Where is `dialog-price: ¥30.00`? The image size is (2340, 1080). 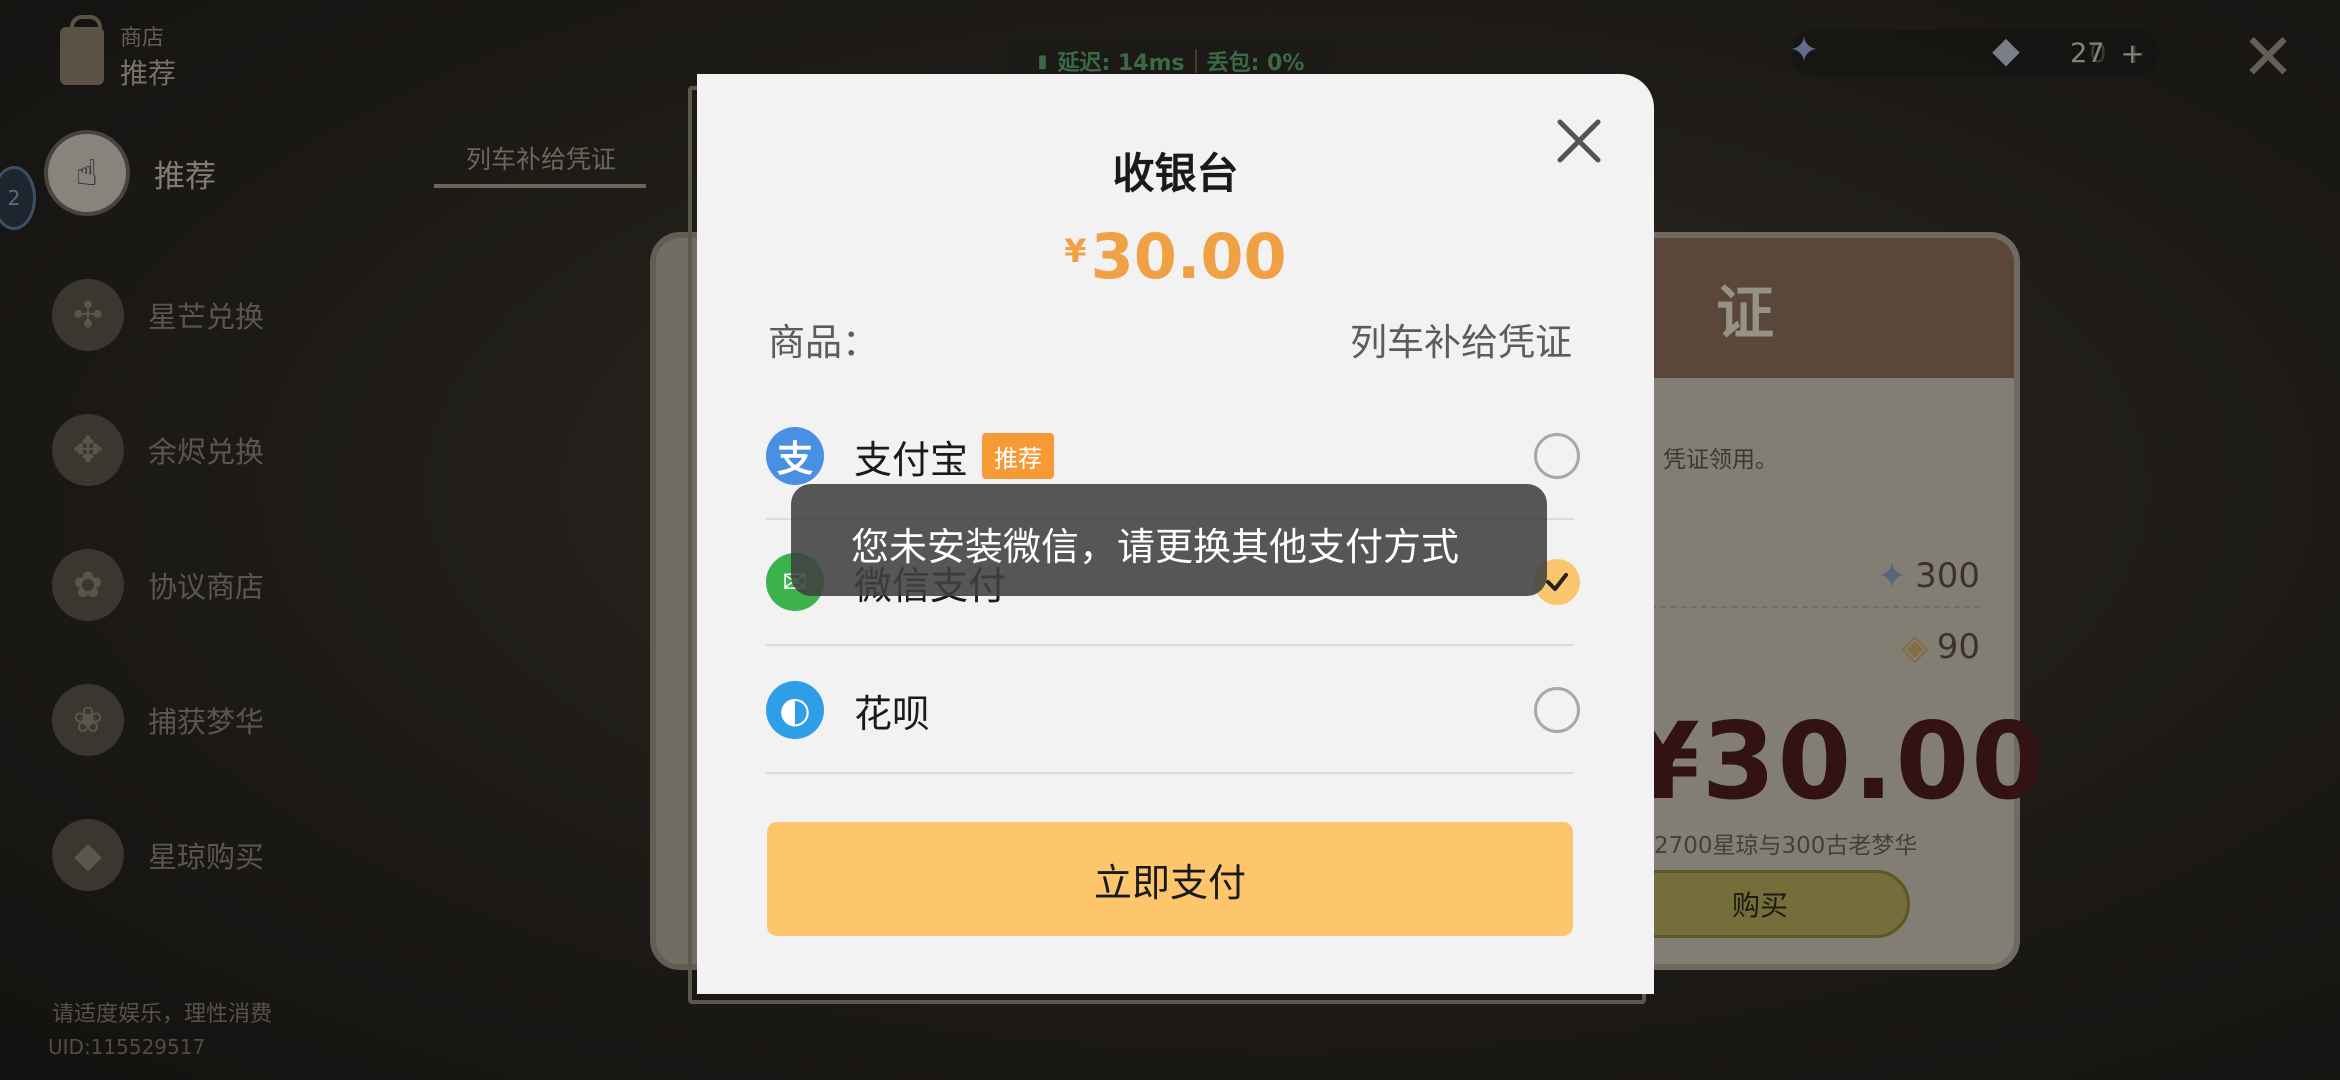
dialog-price: ¥30.00 is located at coordinates (1175, 256).